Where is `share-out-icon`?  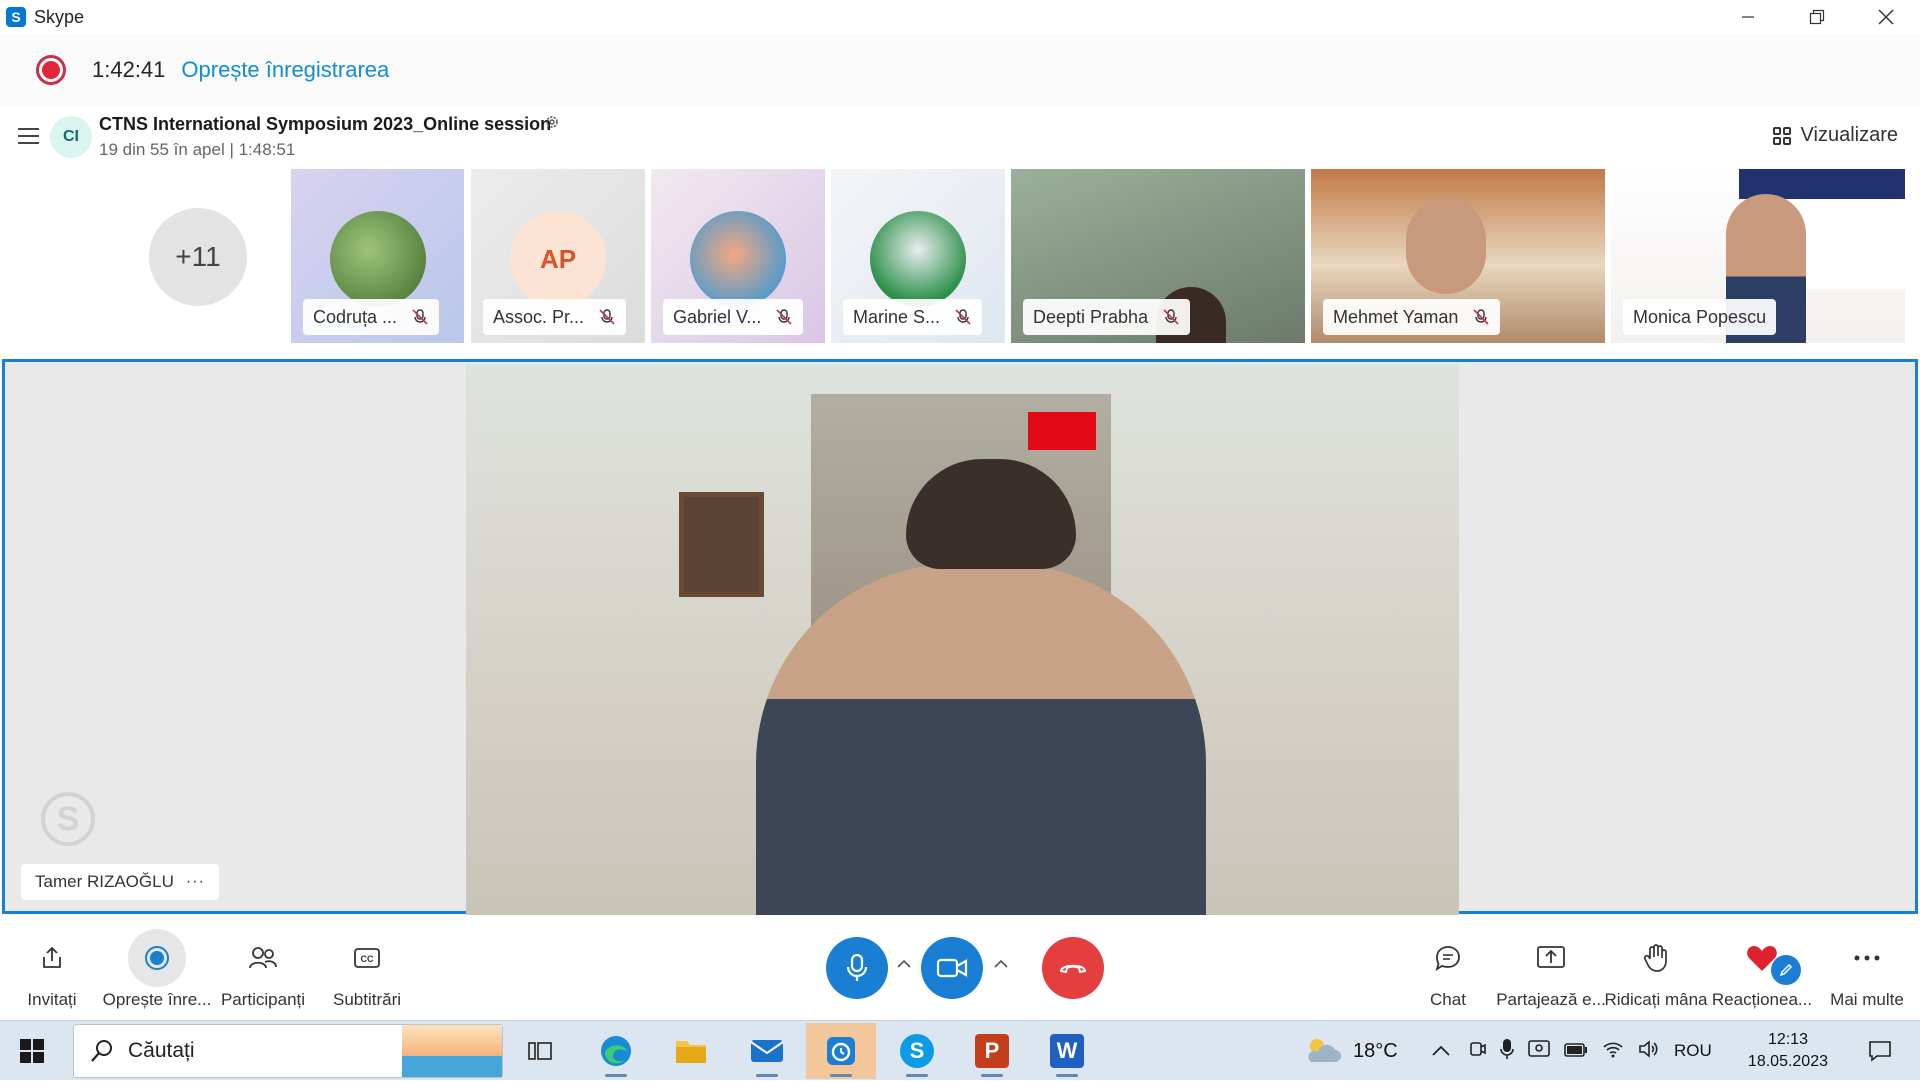
share-out-icon is located at coordinates (52, 958).